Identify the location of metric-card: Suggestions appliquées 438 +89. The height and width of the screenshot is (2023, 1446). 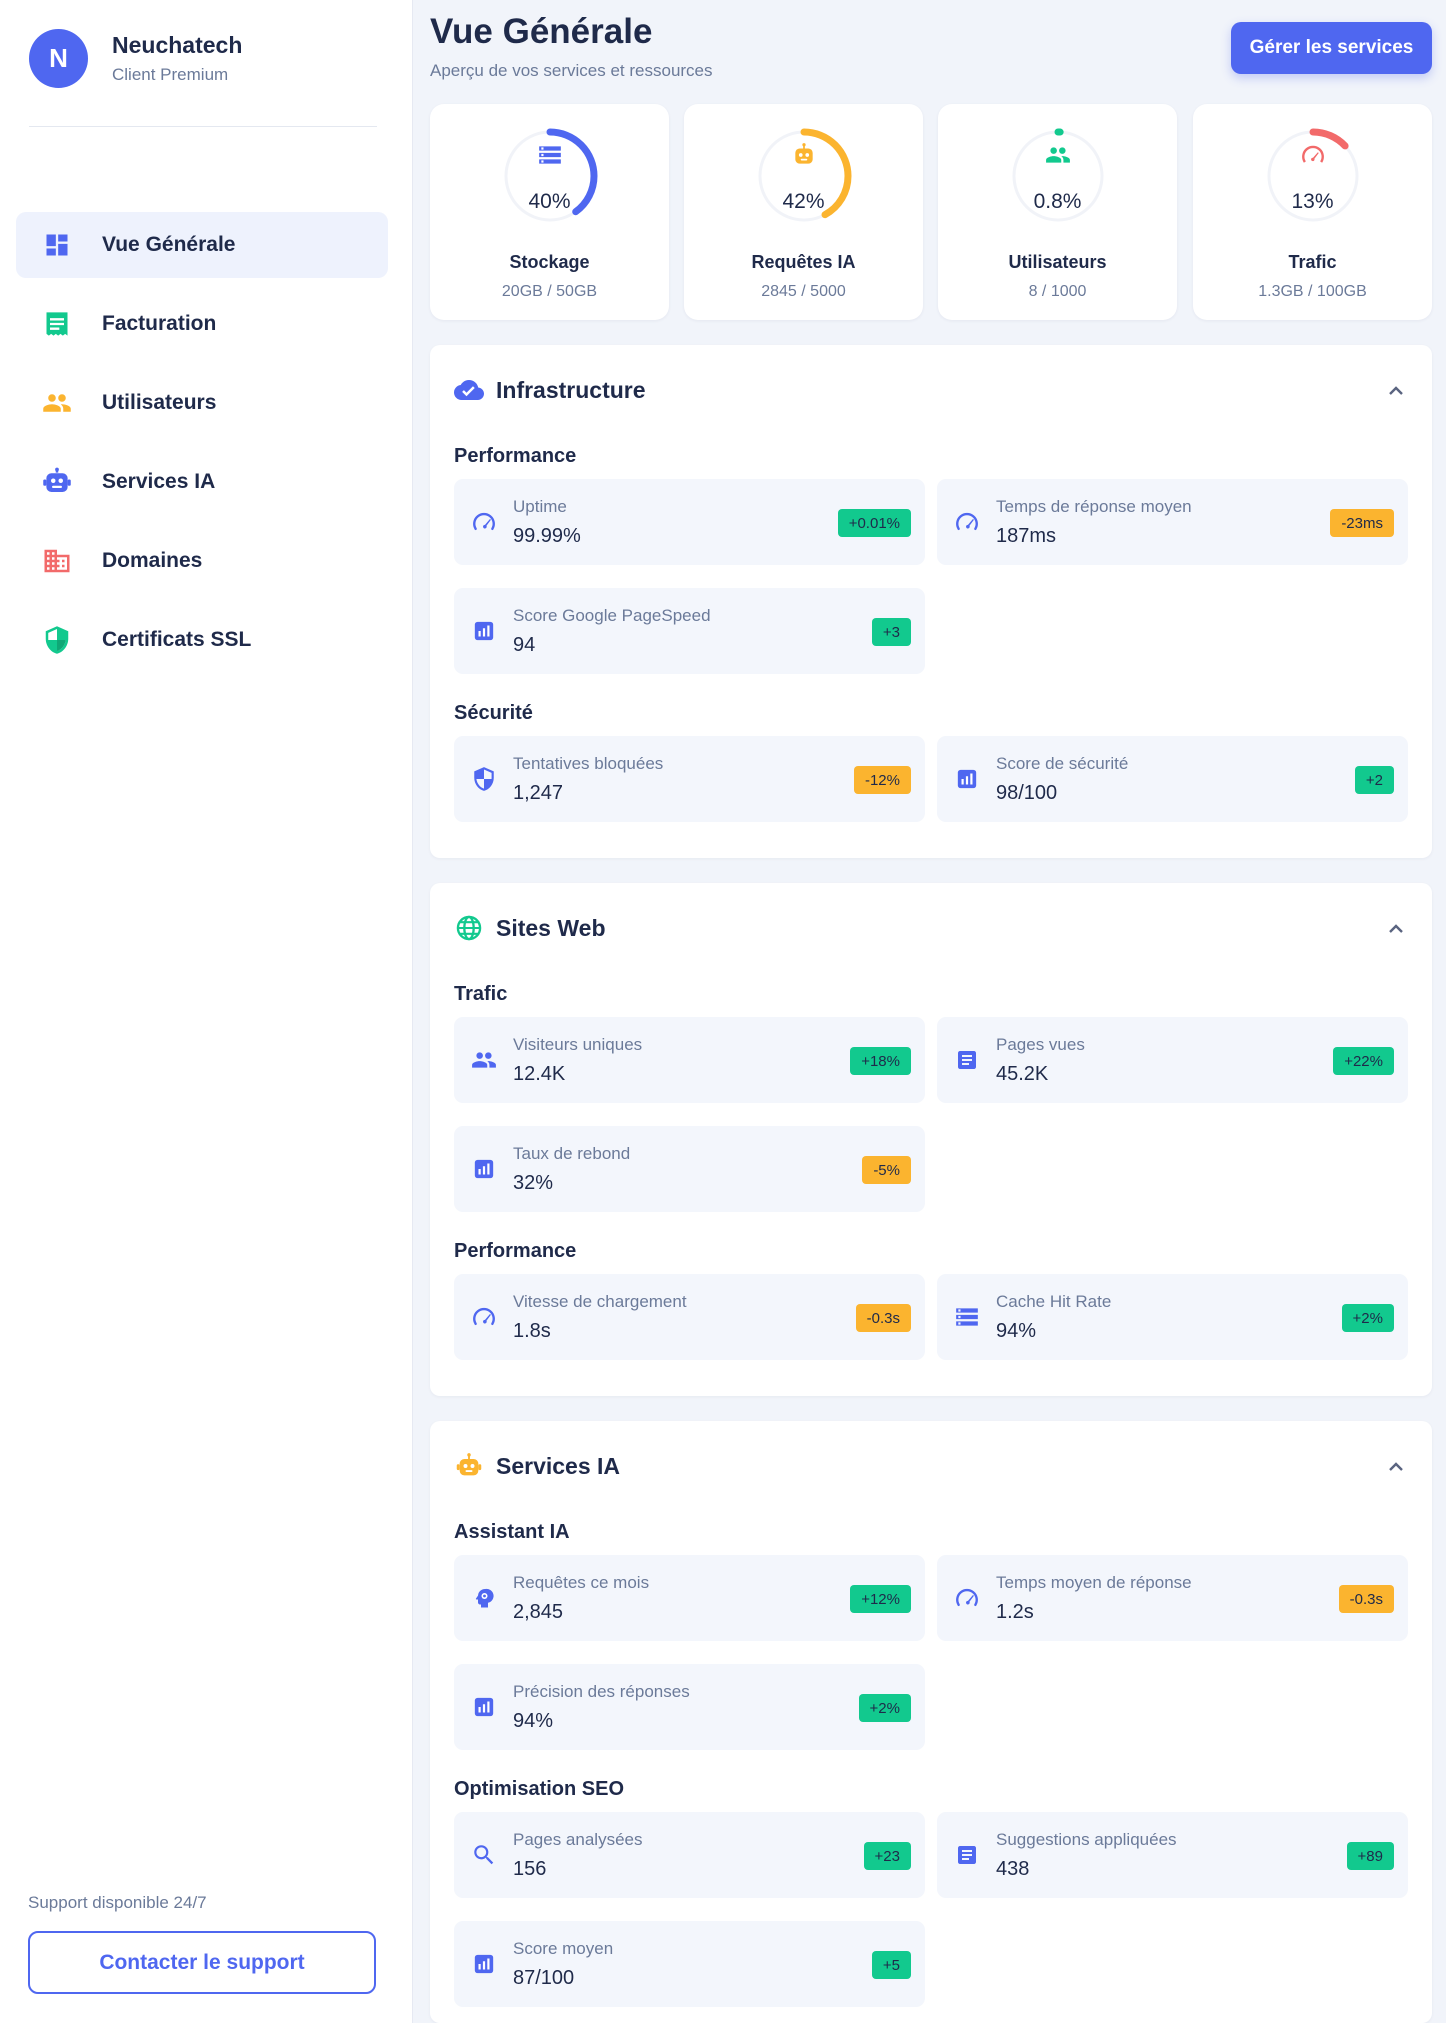
(1172, 1855).